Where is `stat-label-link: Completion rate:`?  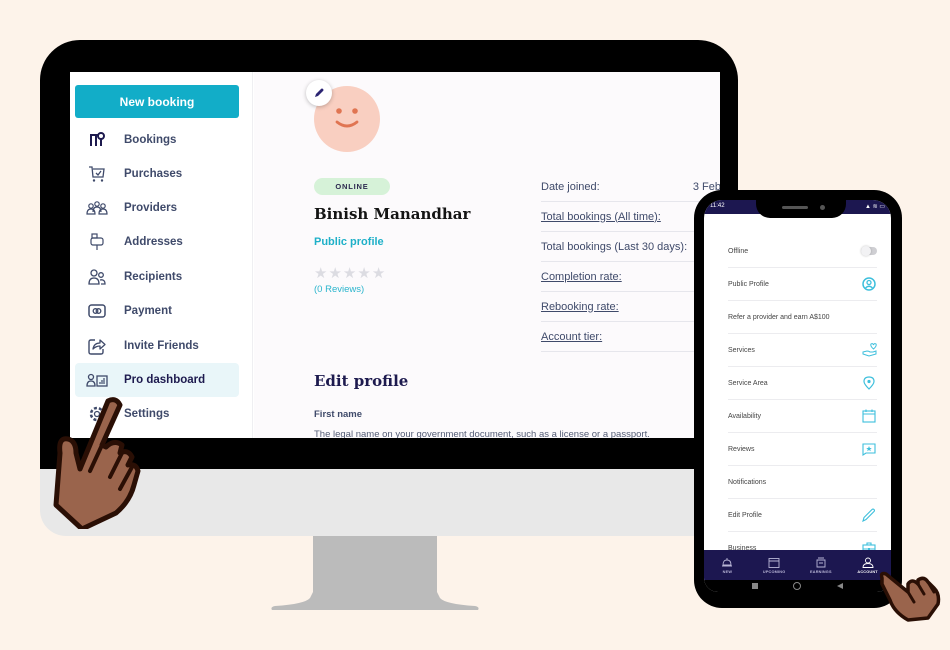
stat-label-link: Completion rate: is located at coordinates (581, 277).